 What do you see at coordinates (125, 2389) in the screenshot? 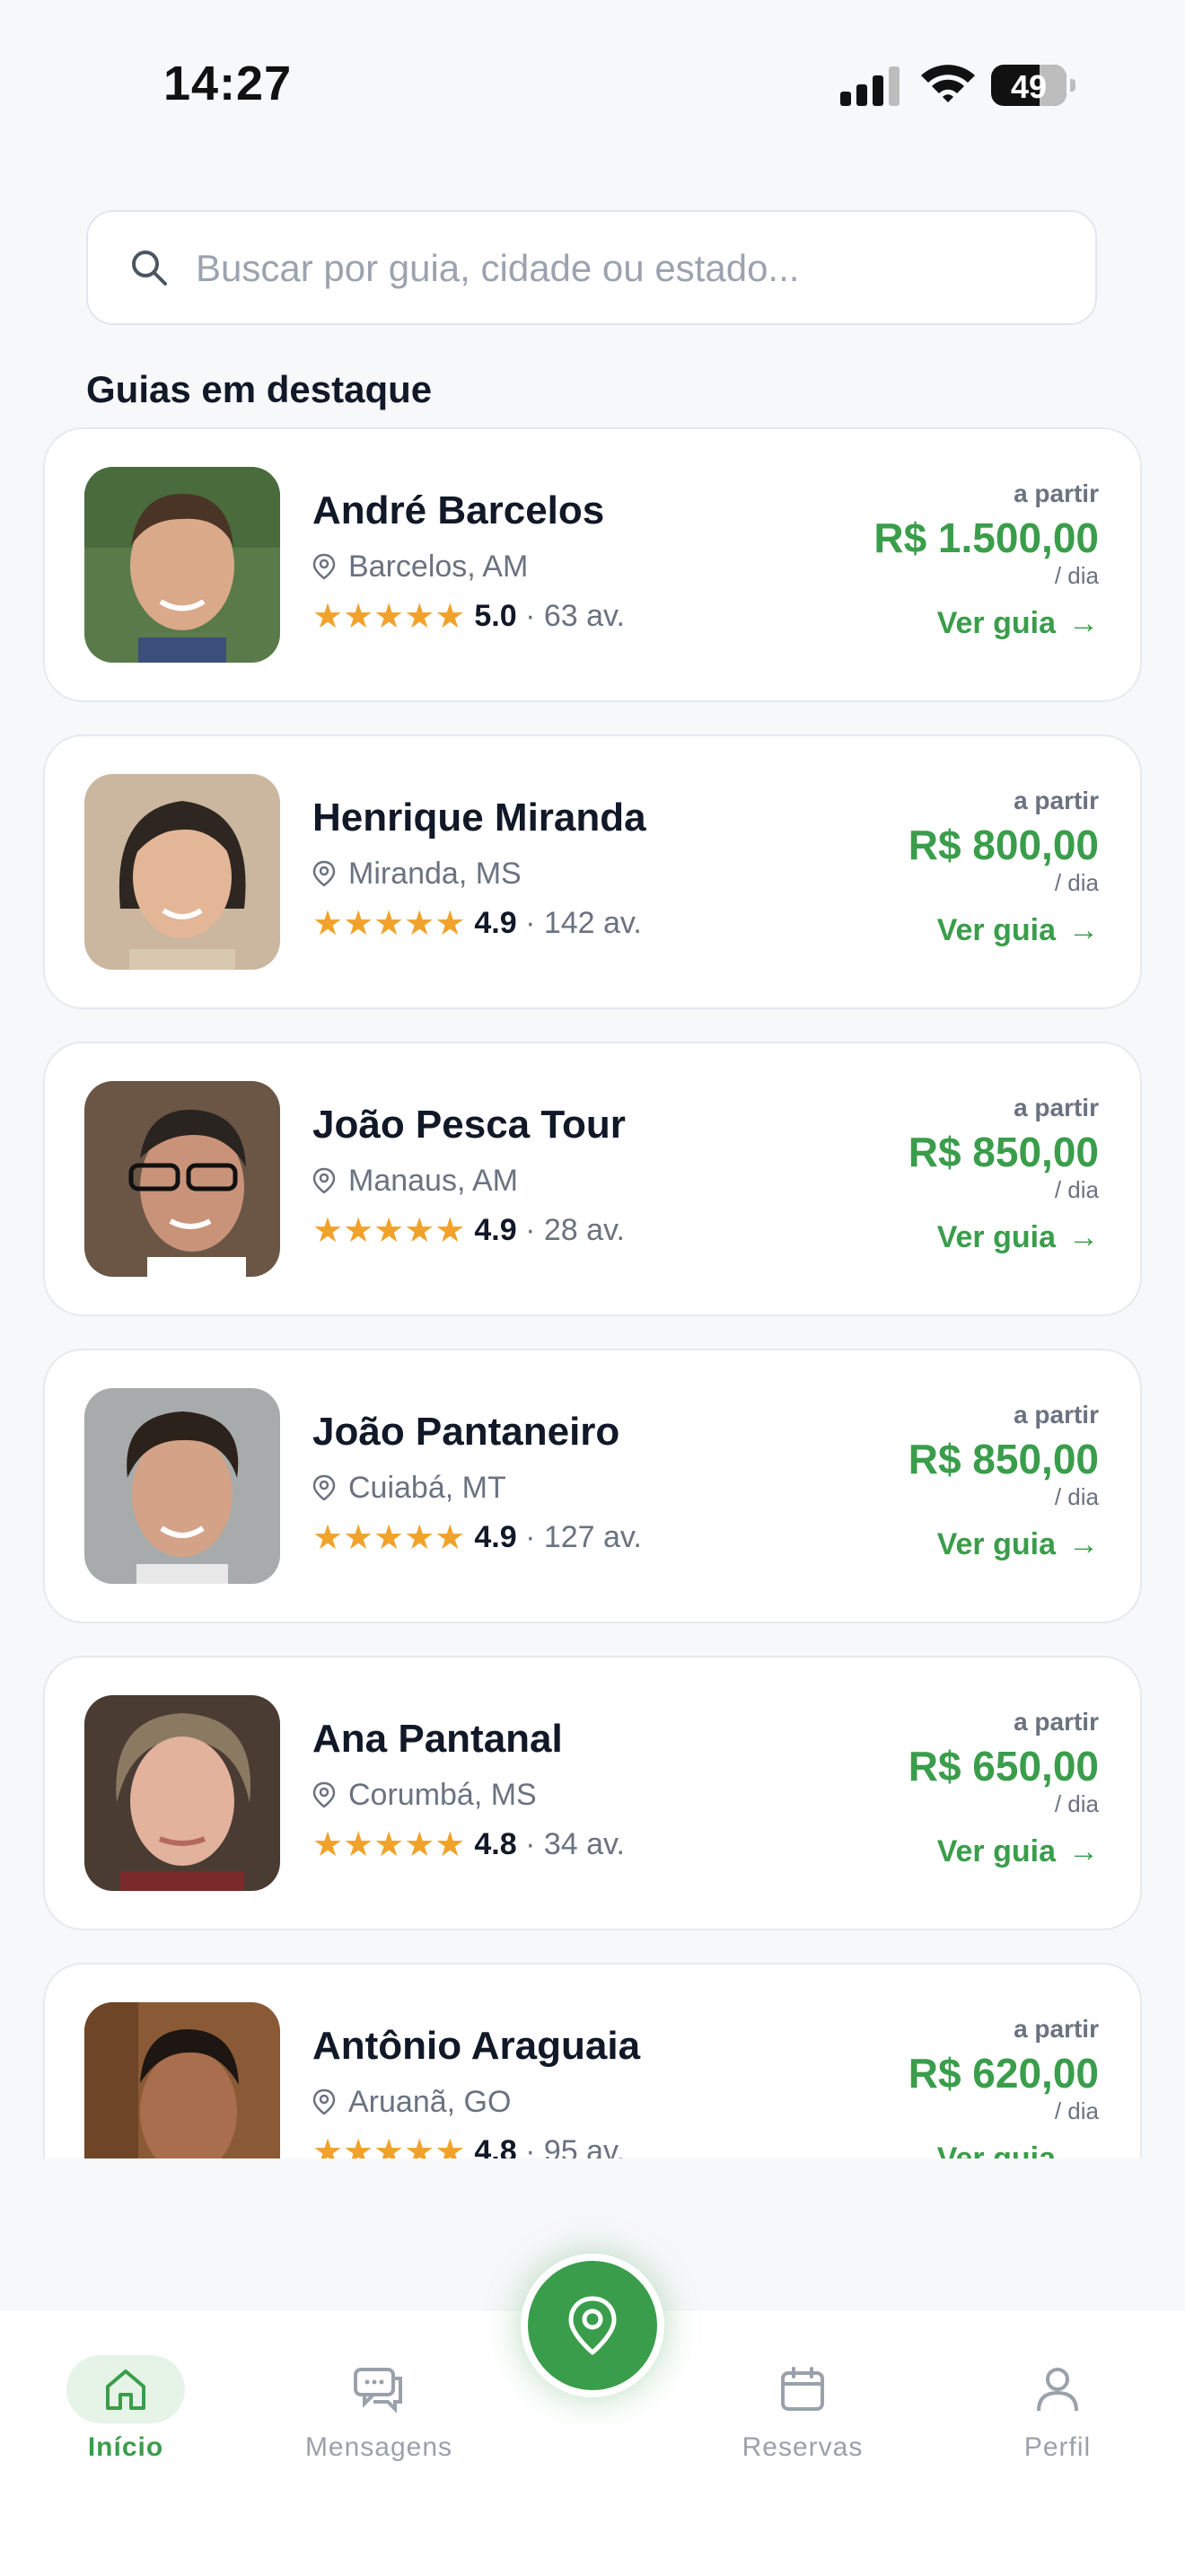
I see `nav-home-highlight` at bounding box center [125, 2389].